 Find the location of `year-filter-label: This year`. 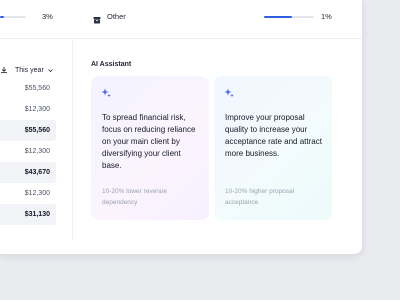

year-filter-label: This year is located at coordinates (29, 70).